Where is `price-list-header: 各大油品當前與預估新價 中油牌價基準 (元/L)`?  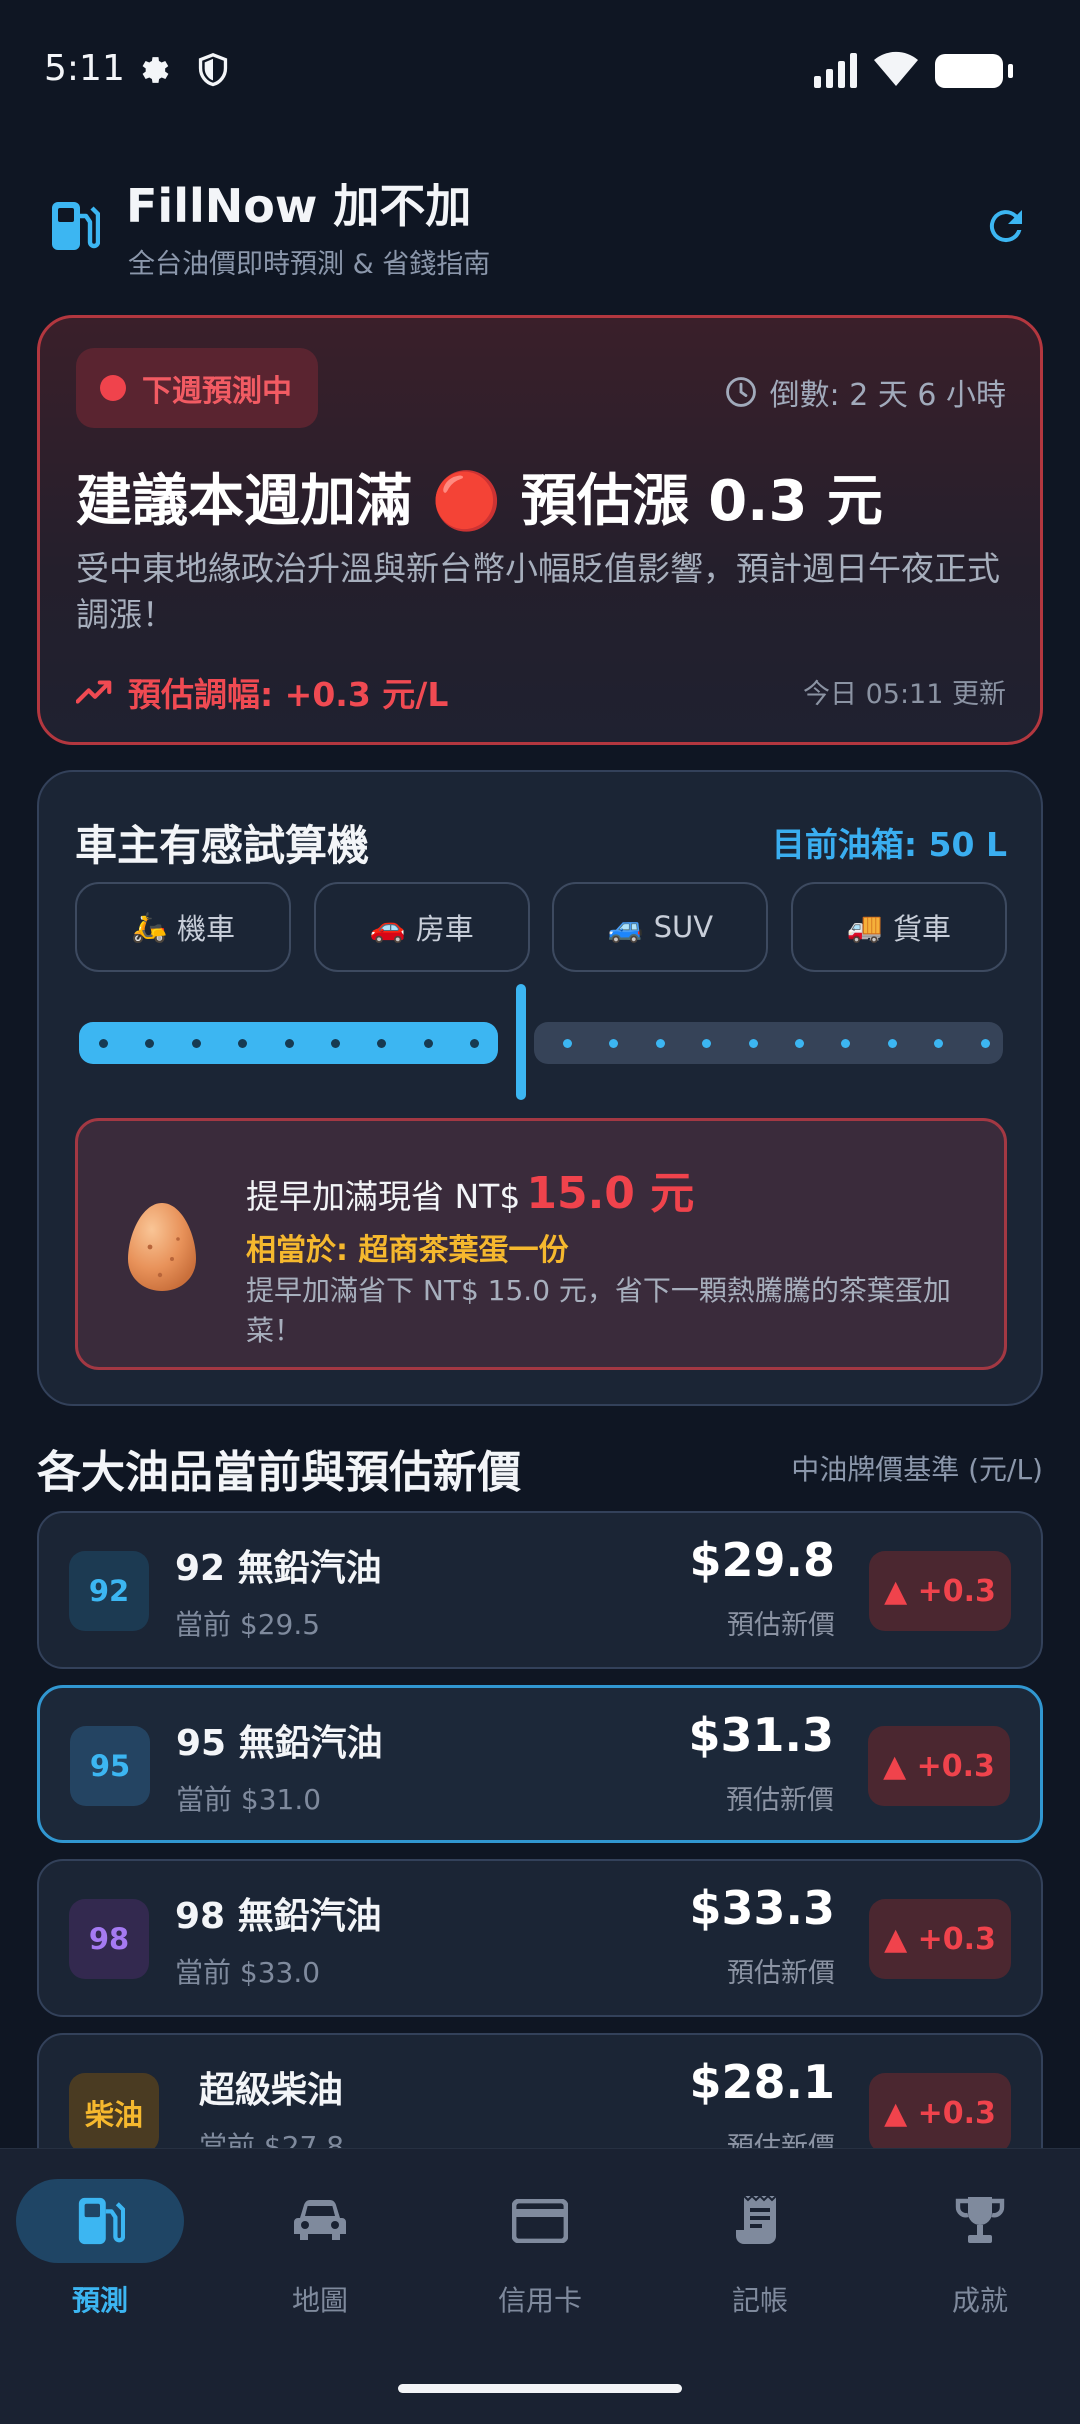
price-list-header: 各大油品當前與預估新價 中油牌價基準 (元/L) is located at coordinates (540, 1467).